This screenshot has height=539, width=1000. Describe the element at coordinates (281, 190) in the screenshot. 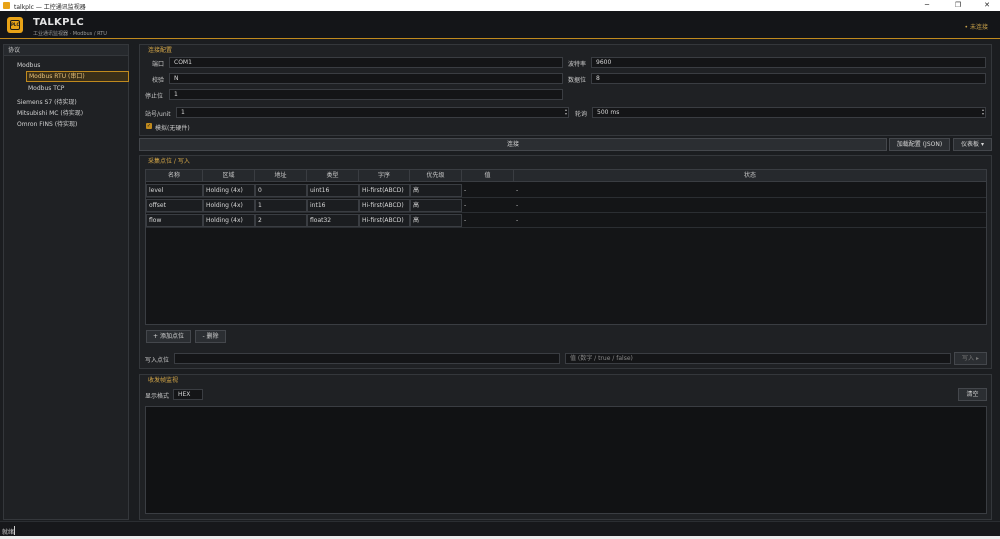

I see `cell-address: 0` at that location.